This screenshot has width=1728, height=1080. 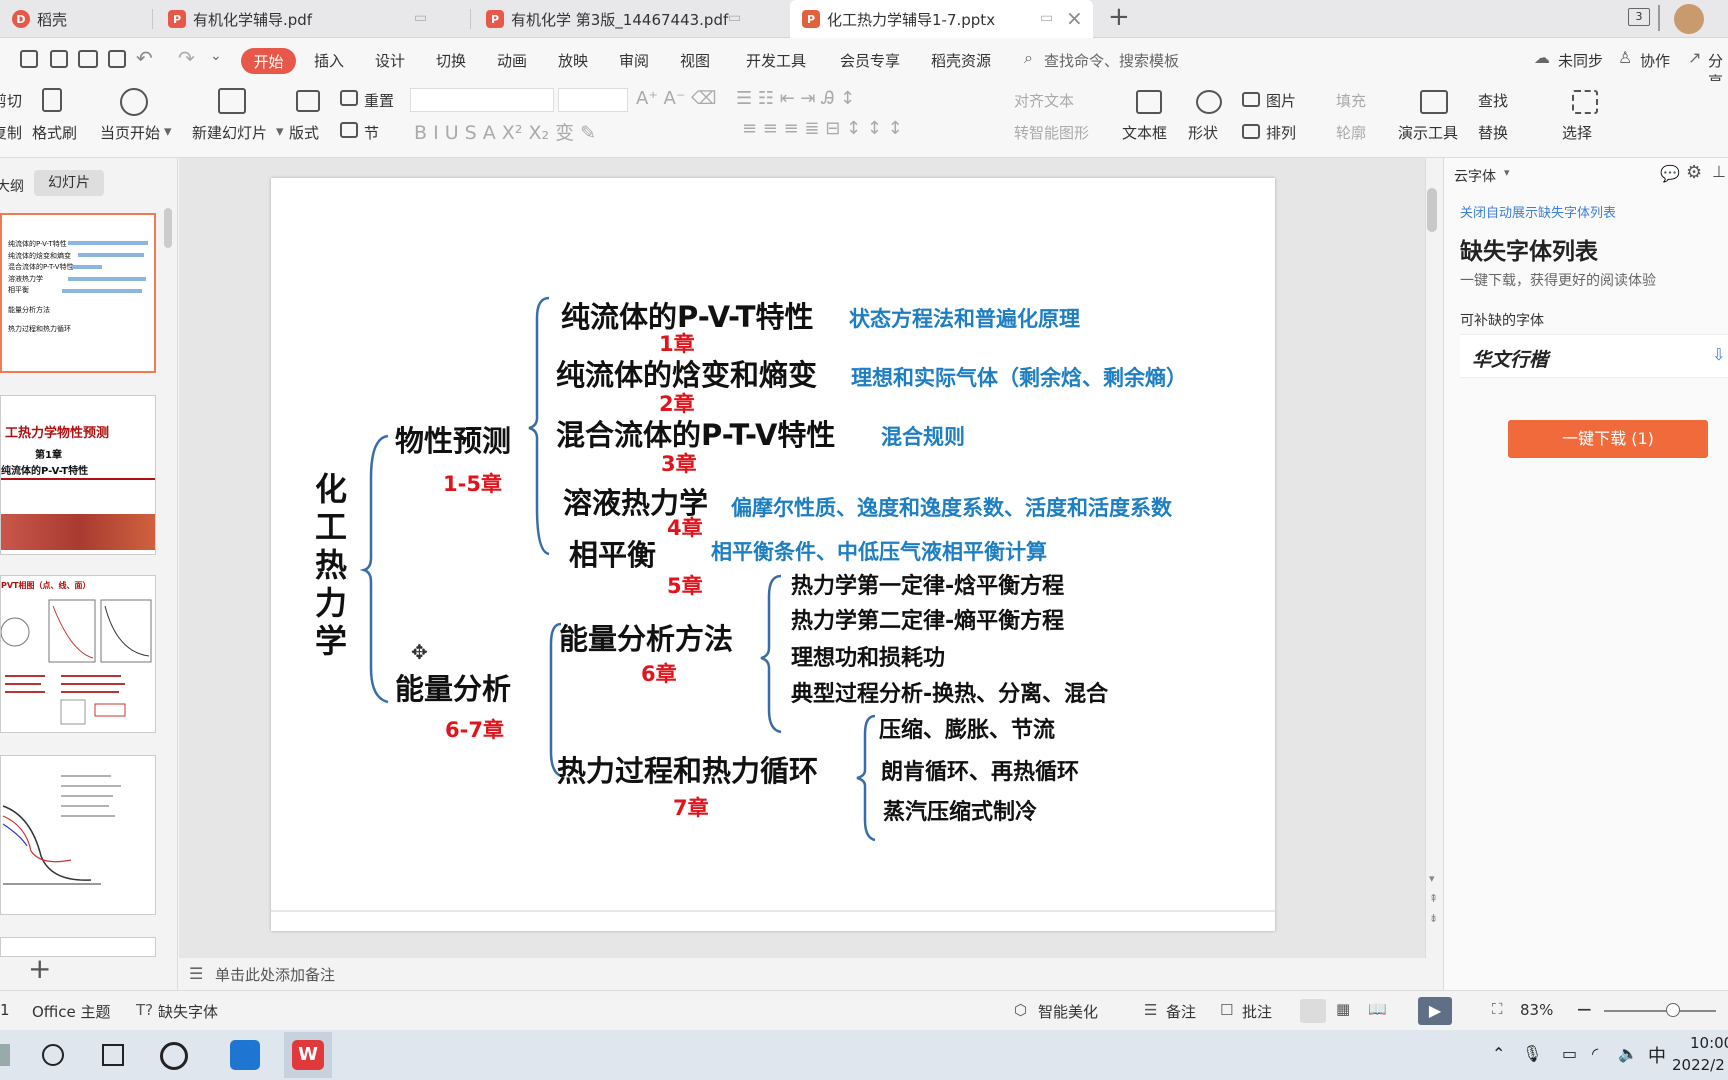 What do you see at coordinates (1044, 100) in the screenshot?
I see `align-text-button: 对齐文本` at bounding box center [1044, 100].